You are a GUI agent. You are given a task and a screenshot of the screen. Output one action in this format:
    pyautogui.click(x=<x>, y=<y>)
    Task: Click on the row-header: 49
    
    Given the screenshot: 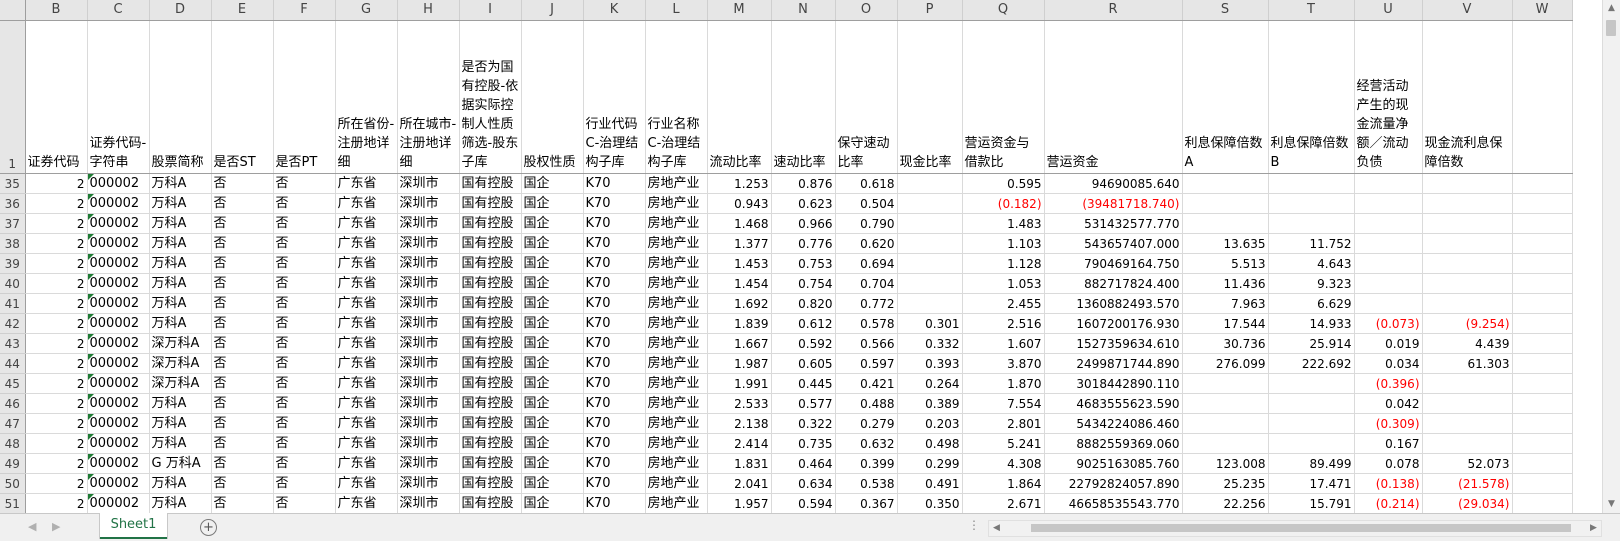 What is the action you would take?
    pyautogui.click(x=13, y=463)
    